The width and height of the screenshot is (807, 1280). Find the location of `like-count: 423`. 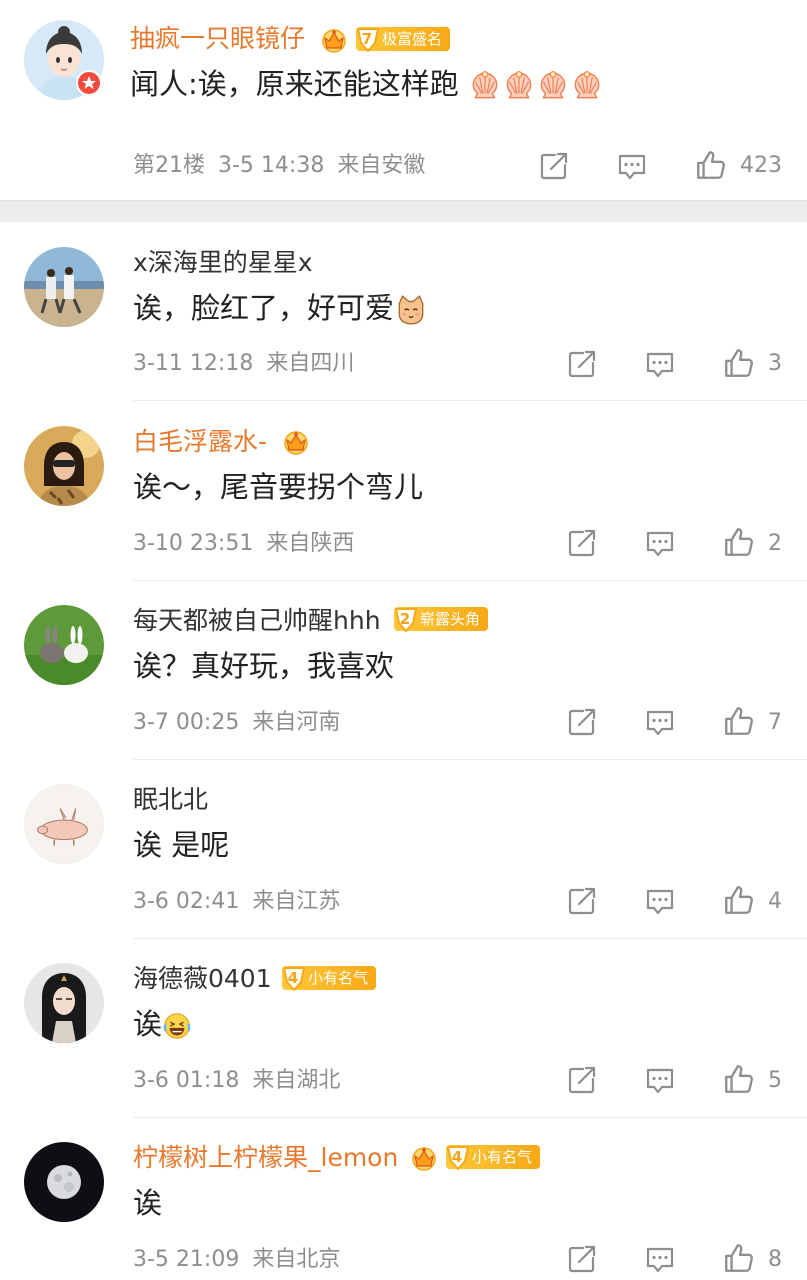

like-count: 423 is located at coordinates (761, 165).